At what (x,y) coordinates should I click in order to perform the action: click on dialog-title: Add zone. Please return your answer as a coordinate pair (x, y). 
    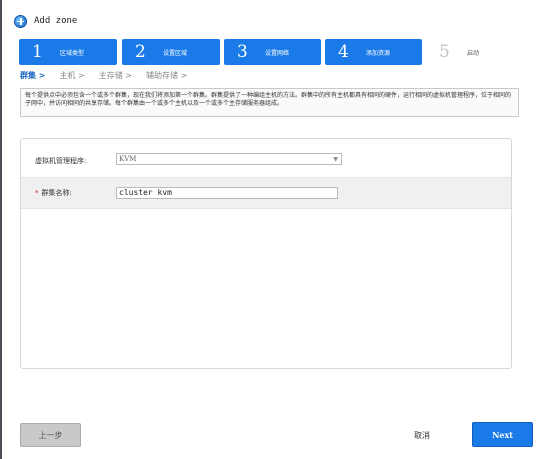
    Looking at the image, I should click on (56, 21).